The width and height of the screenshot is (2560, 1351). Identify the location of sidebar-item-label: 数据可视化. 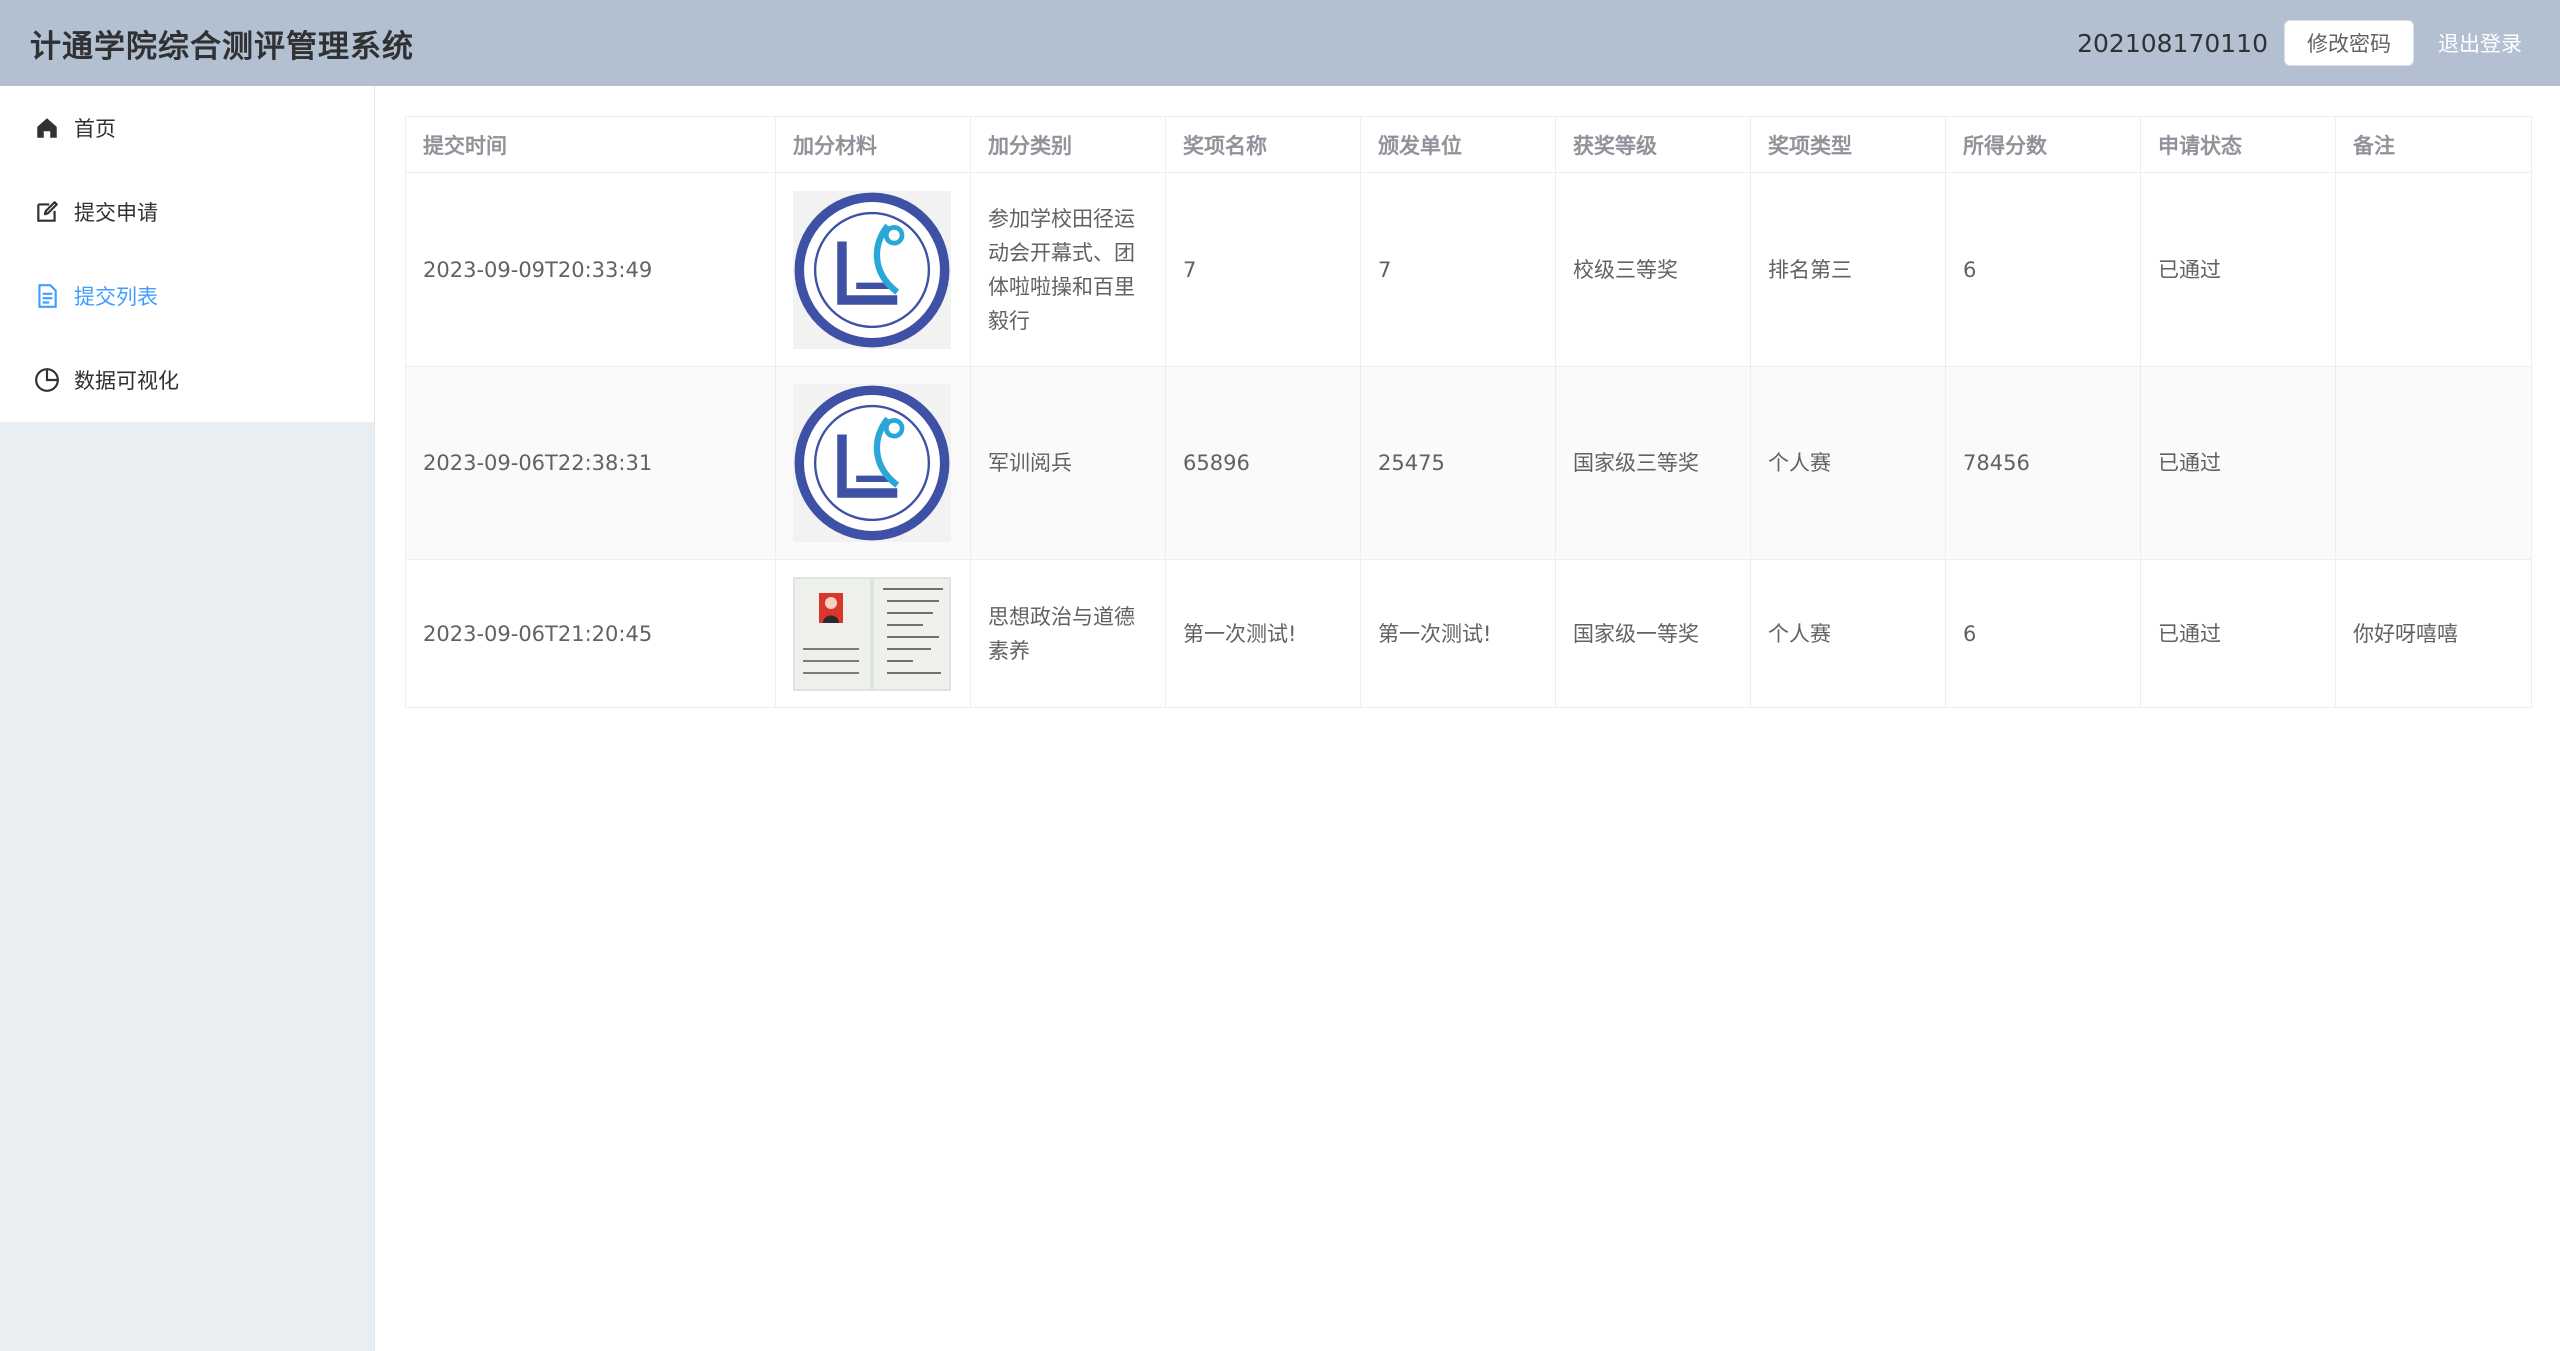
(126, 381).